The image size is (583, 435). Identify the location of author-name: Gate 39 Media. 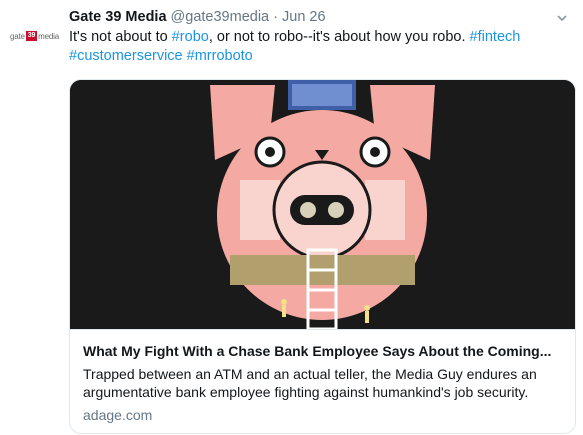
(118, 17).